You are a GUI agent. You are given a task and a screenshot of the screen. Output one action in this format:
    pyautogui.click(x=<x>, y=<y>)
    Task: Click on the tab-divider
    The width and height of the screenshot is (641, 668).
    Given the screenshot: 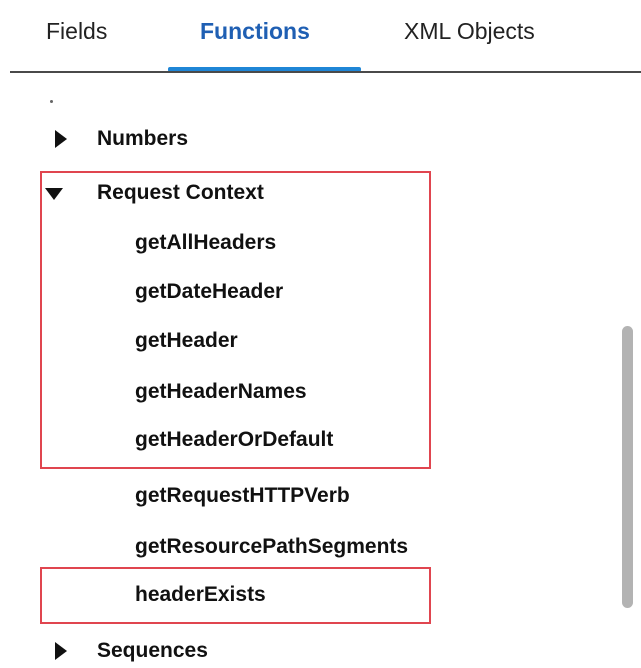 What is the action you would take?
    pyautogui.click(x=325, y=72)
    